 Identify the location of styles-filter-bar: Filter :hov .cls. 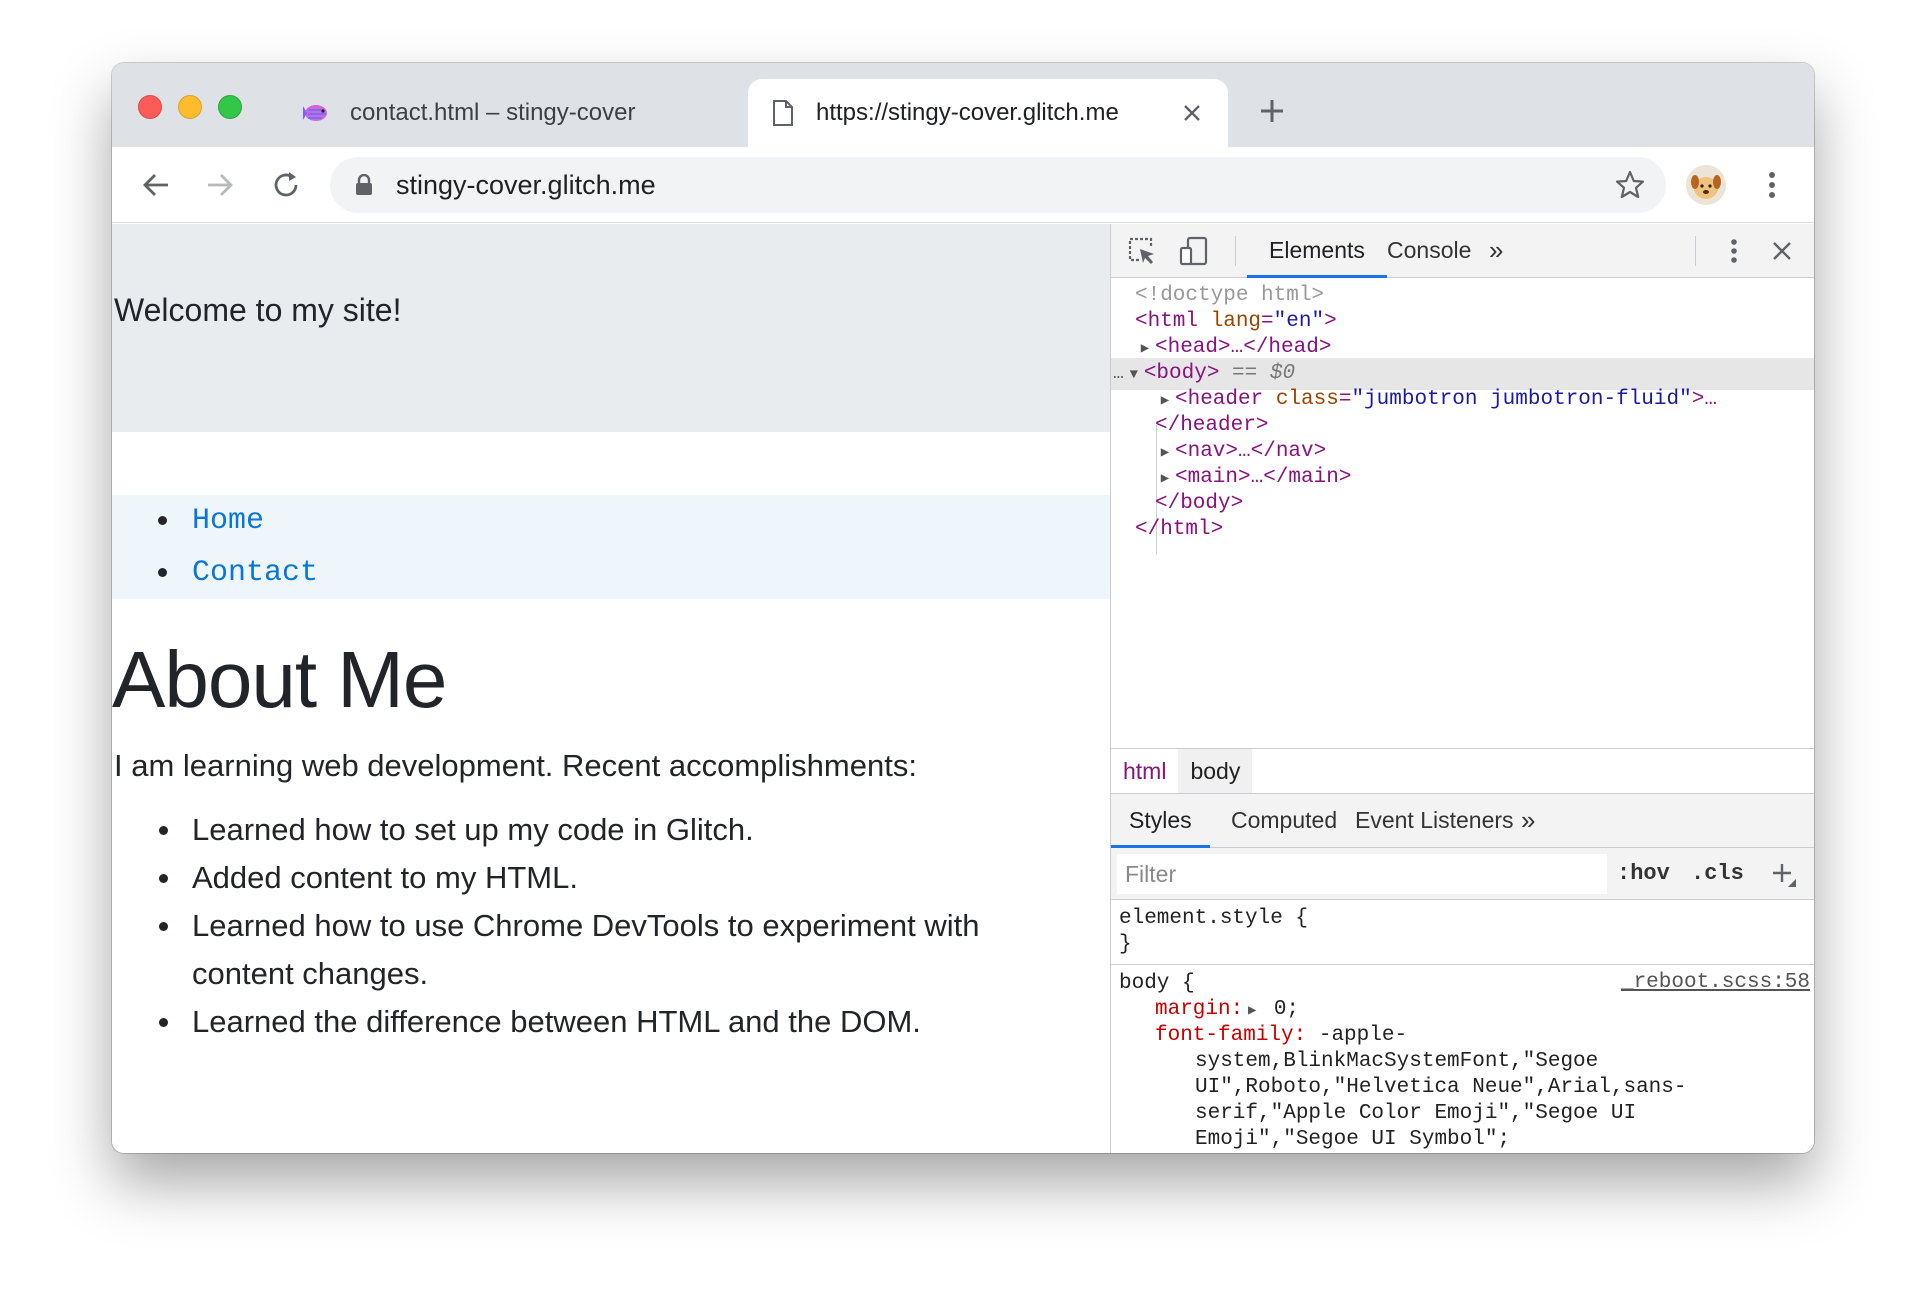
(1462, 874).